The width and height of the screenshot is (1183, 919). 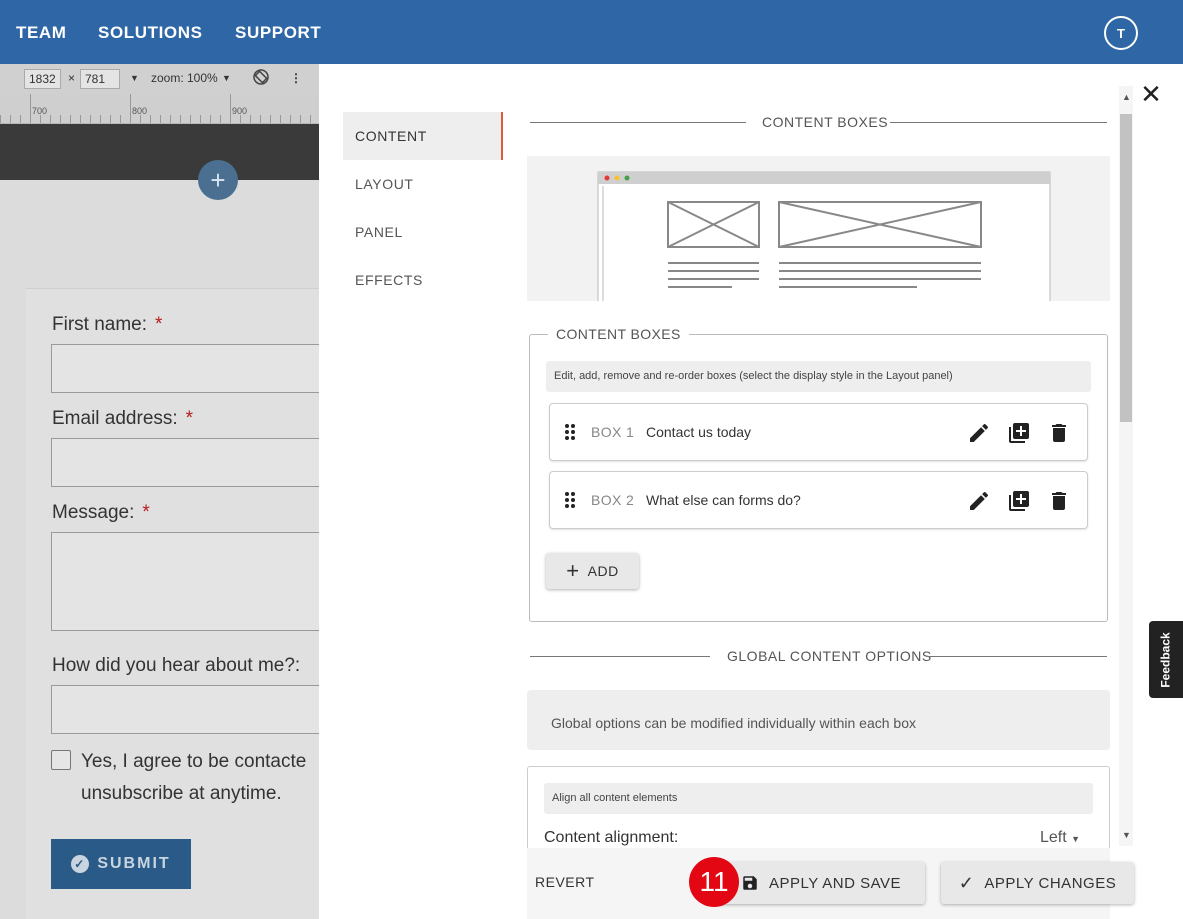 What do you see at coordinates (196, 581) in the screenshot?
I see `message-textarea` at bounding box center [196, 581].